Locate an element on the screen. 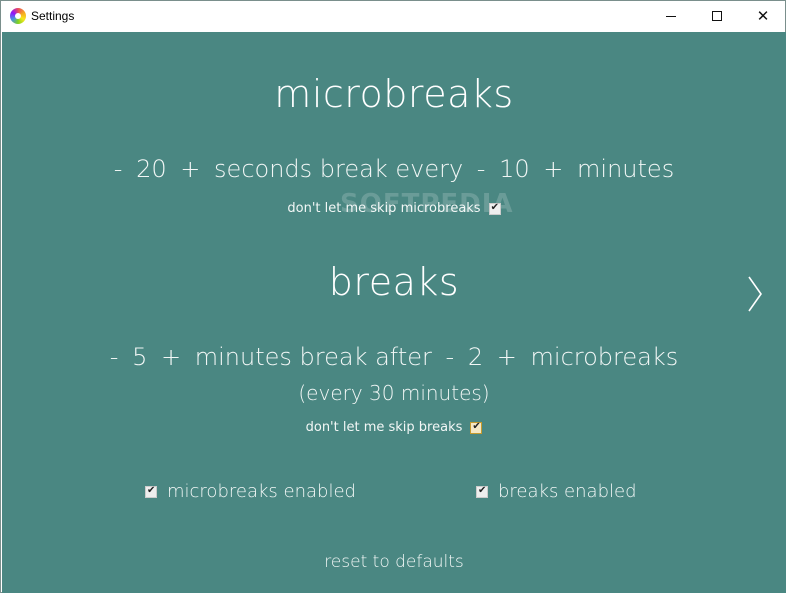  close-button: ✕ is located at coordinates (763, 16).